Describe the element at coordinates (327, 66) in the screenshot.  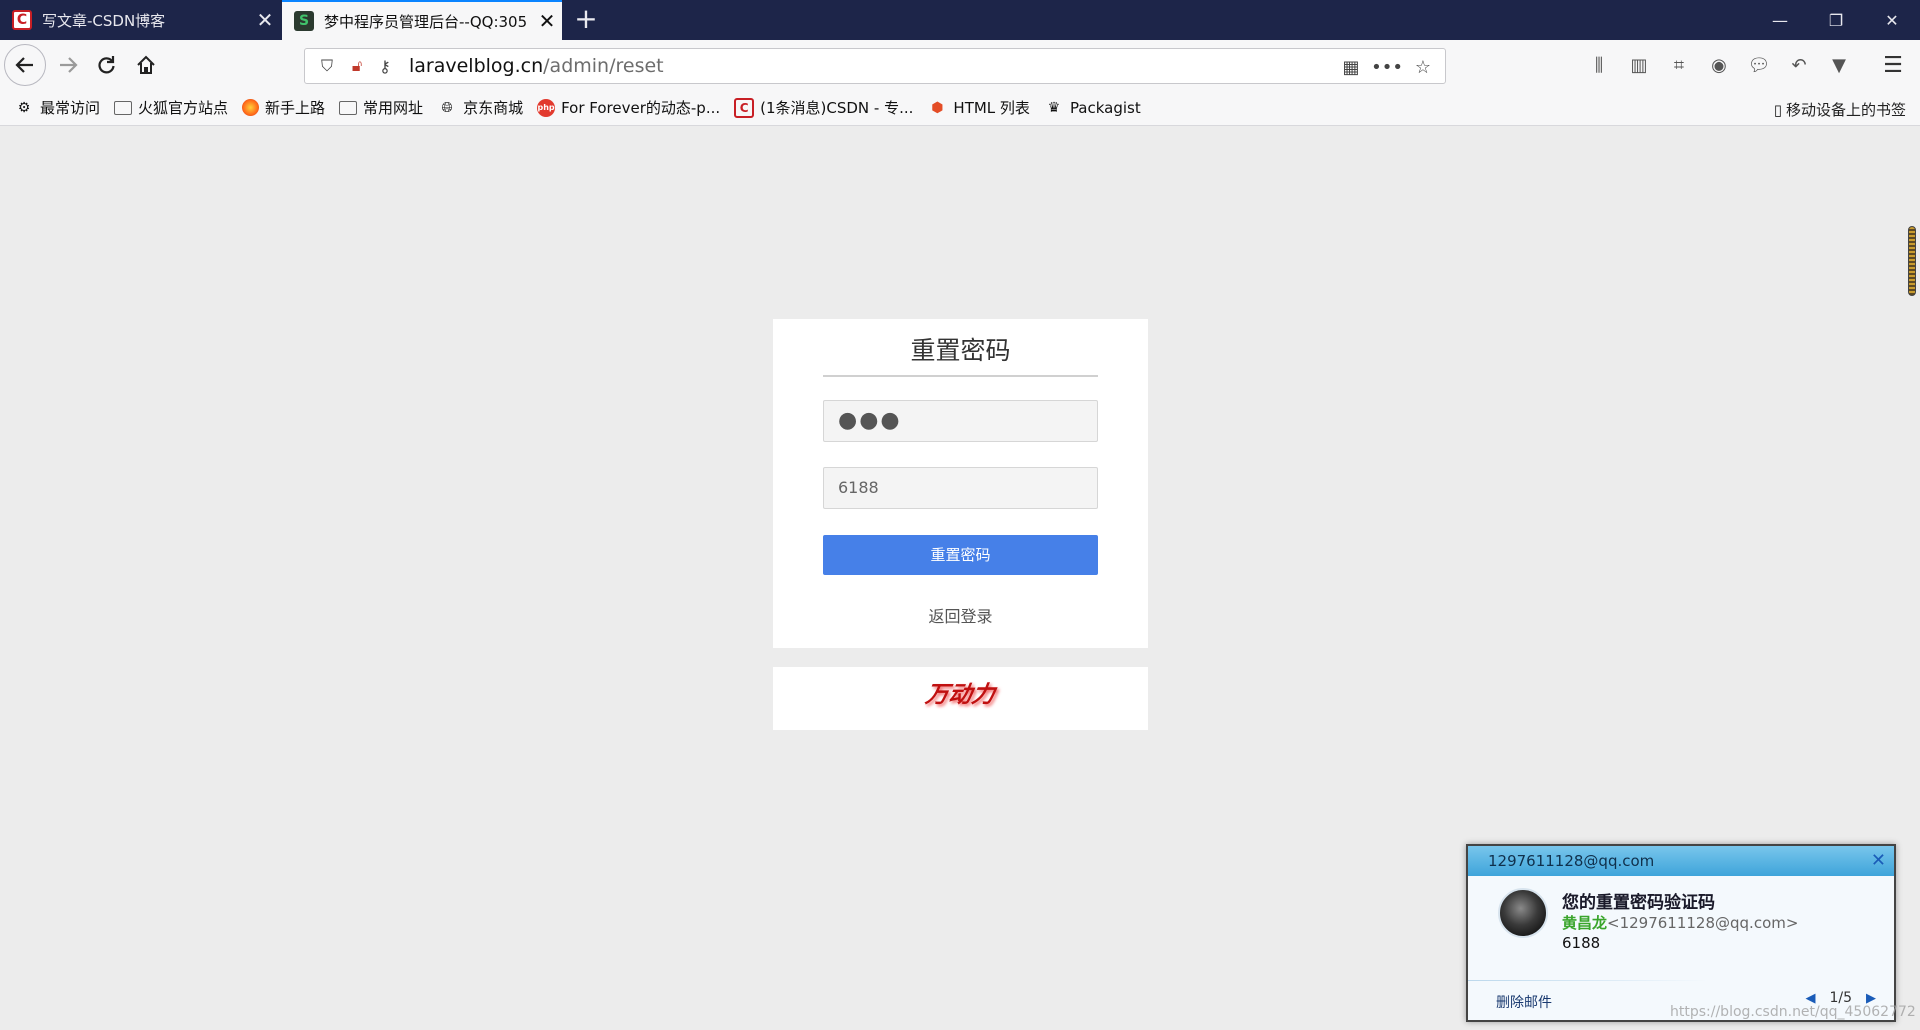
I see `shield-icon: ⛉` at that location.